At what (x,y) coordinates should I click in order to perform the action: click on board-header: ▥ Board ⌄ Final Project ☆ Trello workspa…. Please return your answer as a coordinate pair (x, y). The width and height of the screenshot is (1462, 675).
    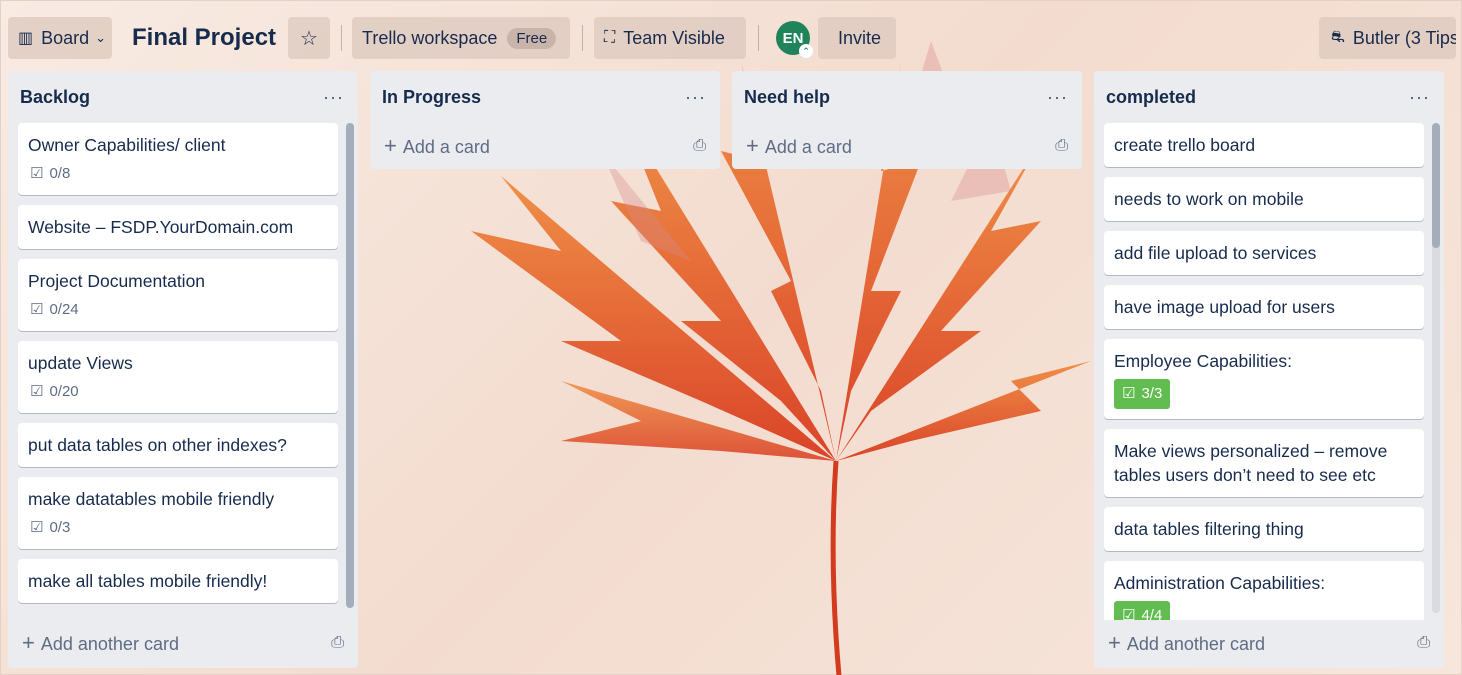
    Looking at the image, I should click on (731, 38).